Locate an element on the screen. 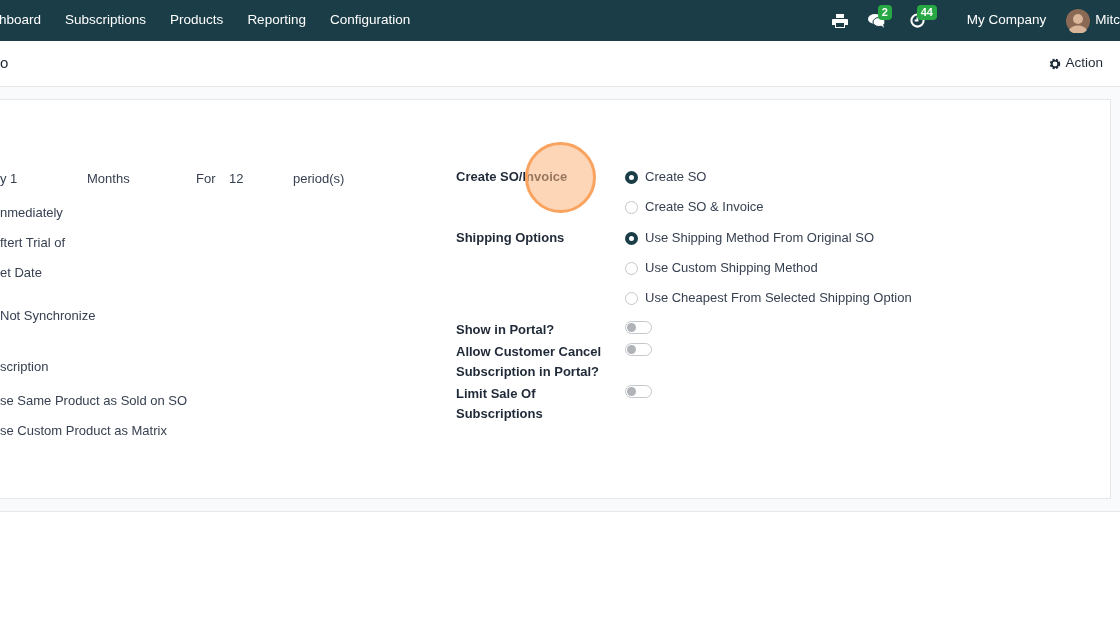 This screenshot has width=1120, height=626. option-label: nmediately is located at coordinates (32, 213).